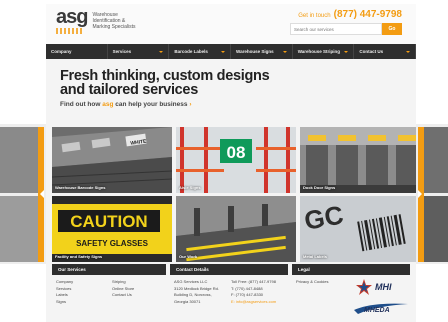 Image resolution: width=448 pixels, height=322 pixels. What do you see at coordinates (64, 282) in the screenshot?
I see `footer-link: Company` at bounding box center [64, 282].